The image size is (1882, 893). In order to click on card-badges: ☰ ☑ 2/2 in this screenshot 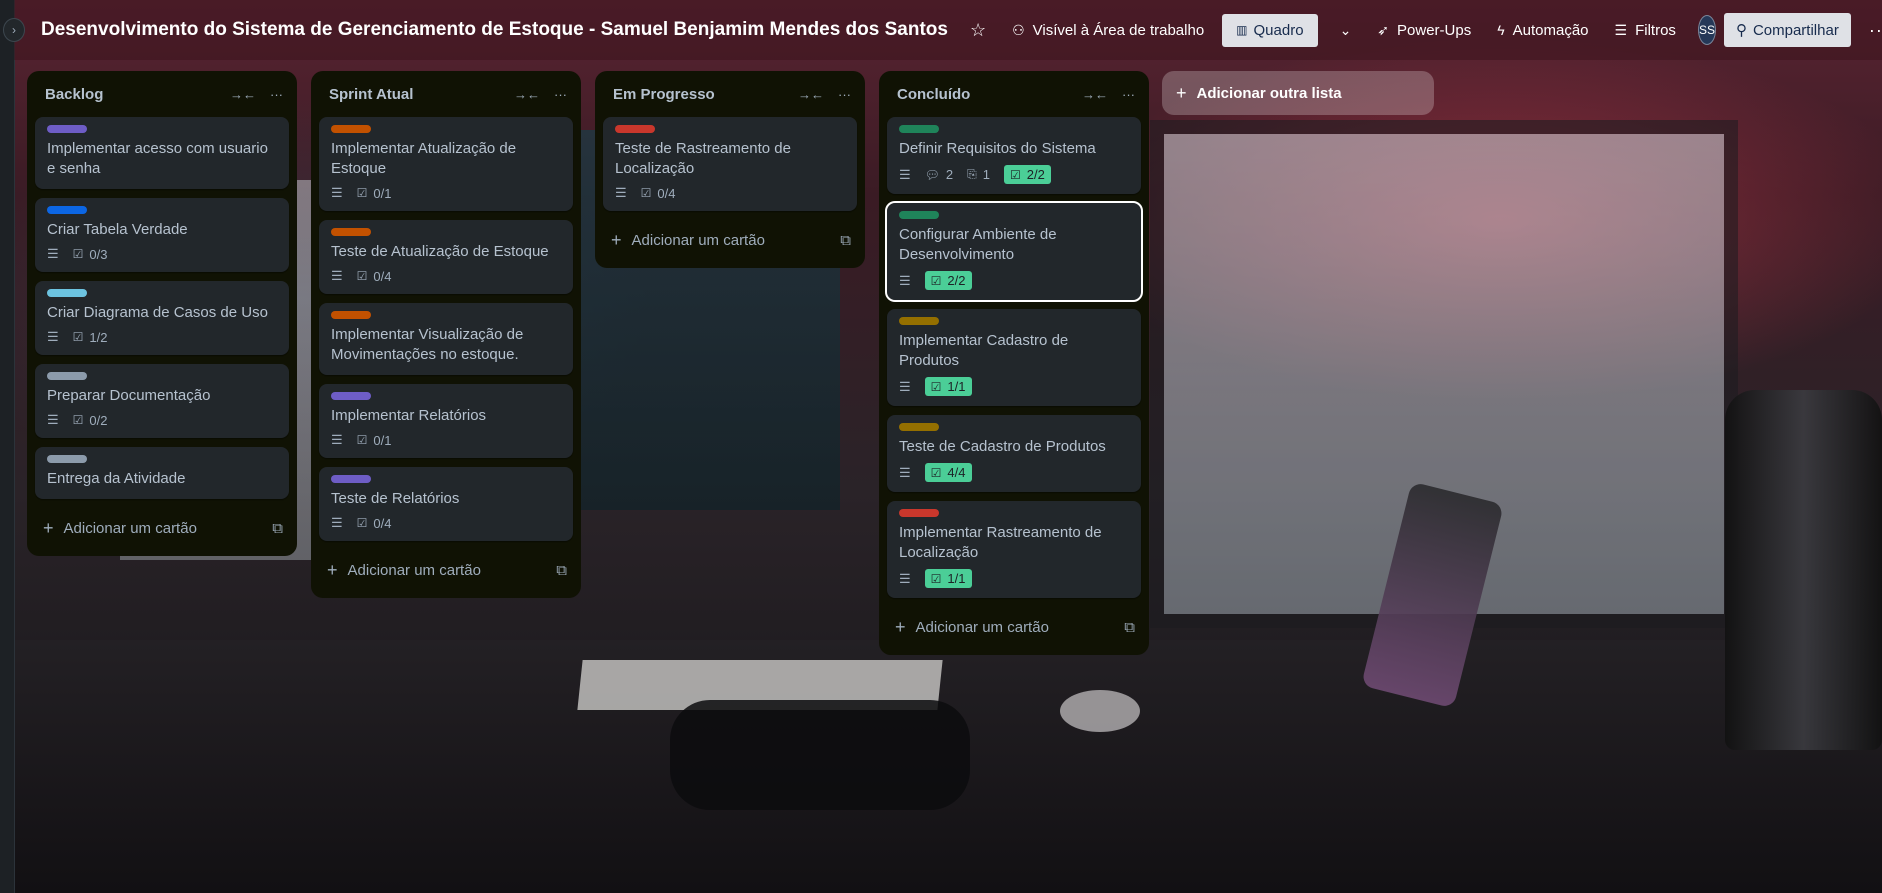, I will do `click(1015, 280)`.